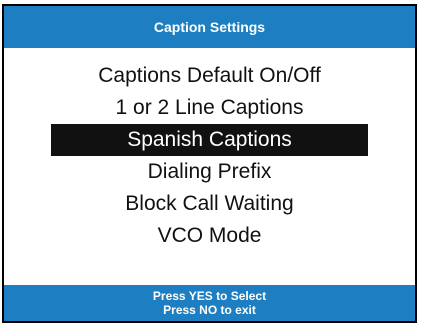  I want to click on menu-item-spanish-captions: Spanish Captions, so click(209, 140).